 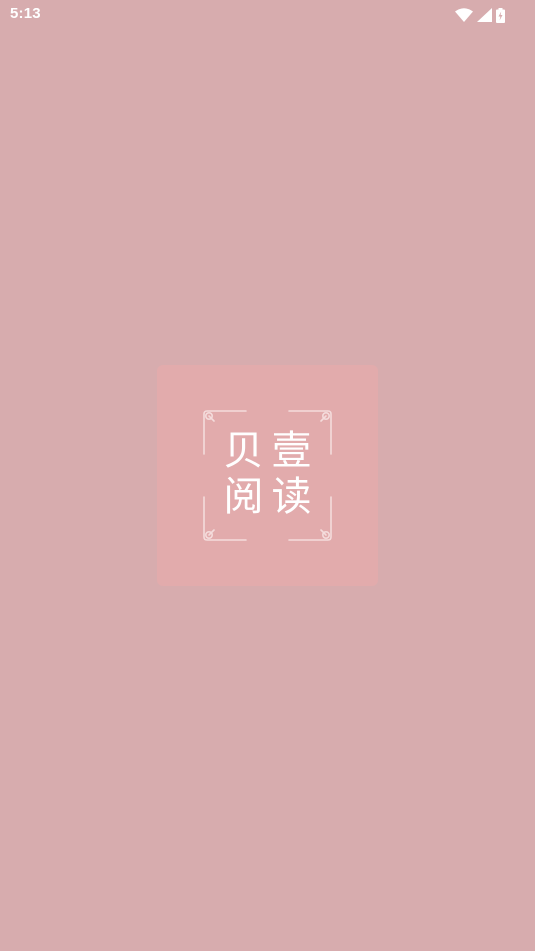 What do you see at coordinates (464, 15) in the screenshot?
I see `wifi-icon` at bounding box center [464, 15].